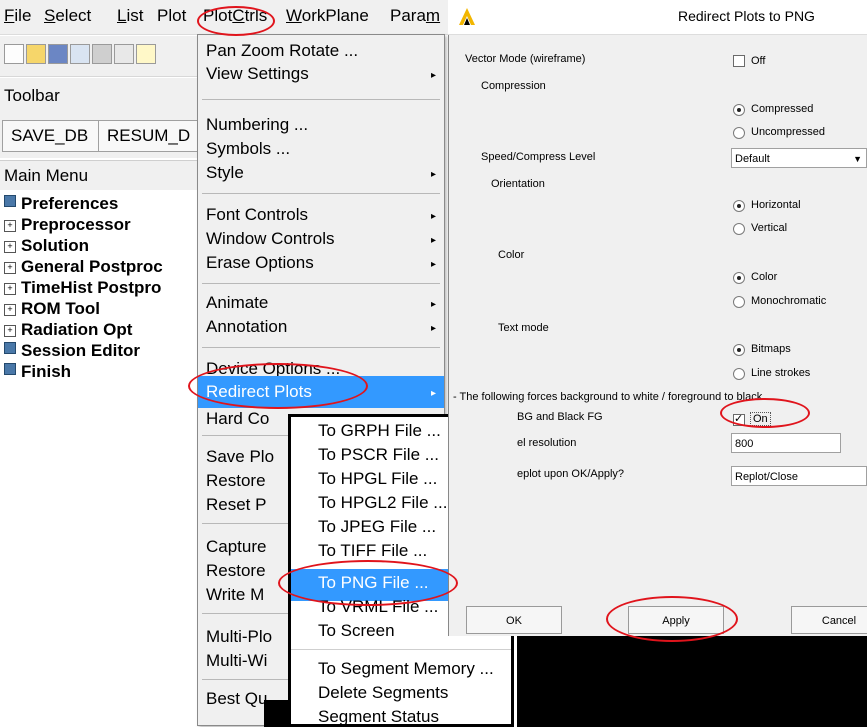 The width and height of the screenshot is (867, 727). What do you see at coordinates (235, 595) in the screenshot?
I see `menu-item-write-metafile: Write M` at bounding box center [235, 595].